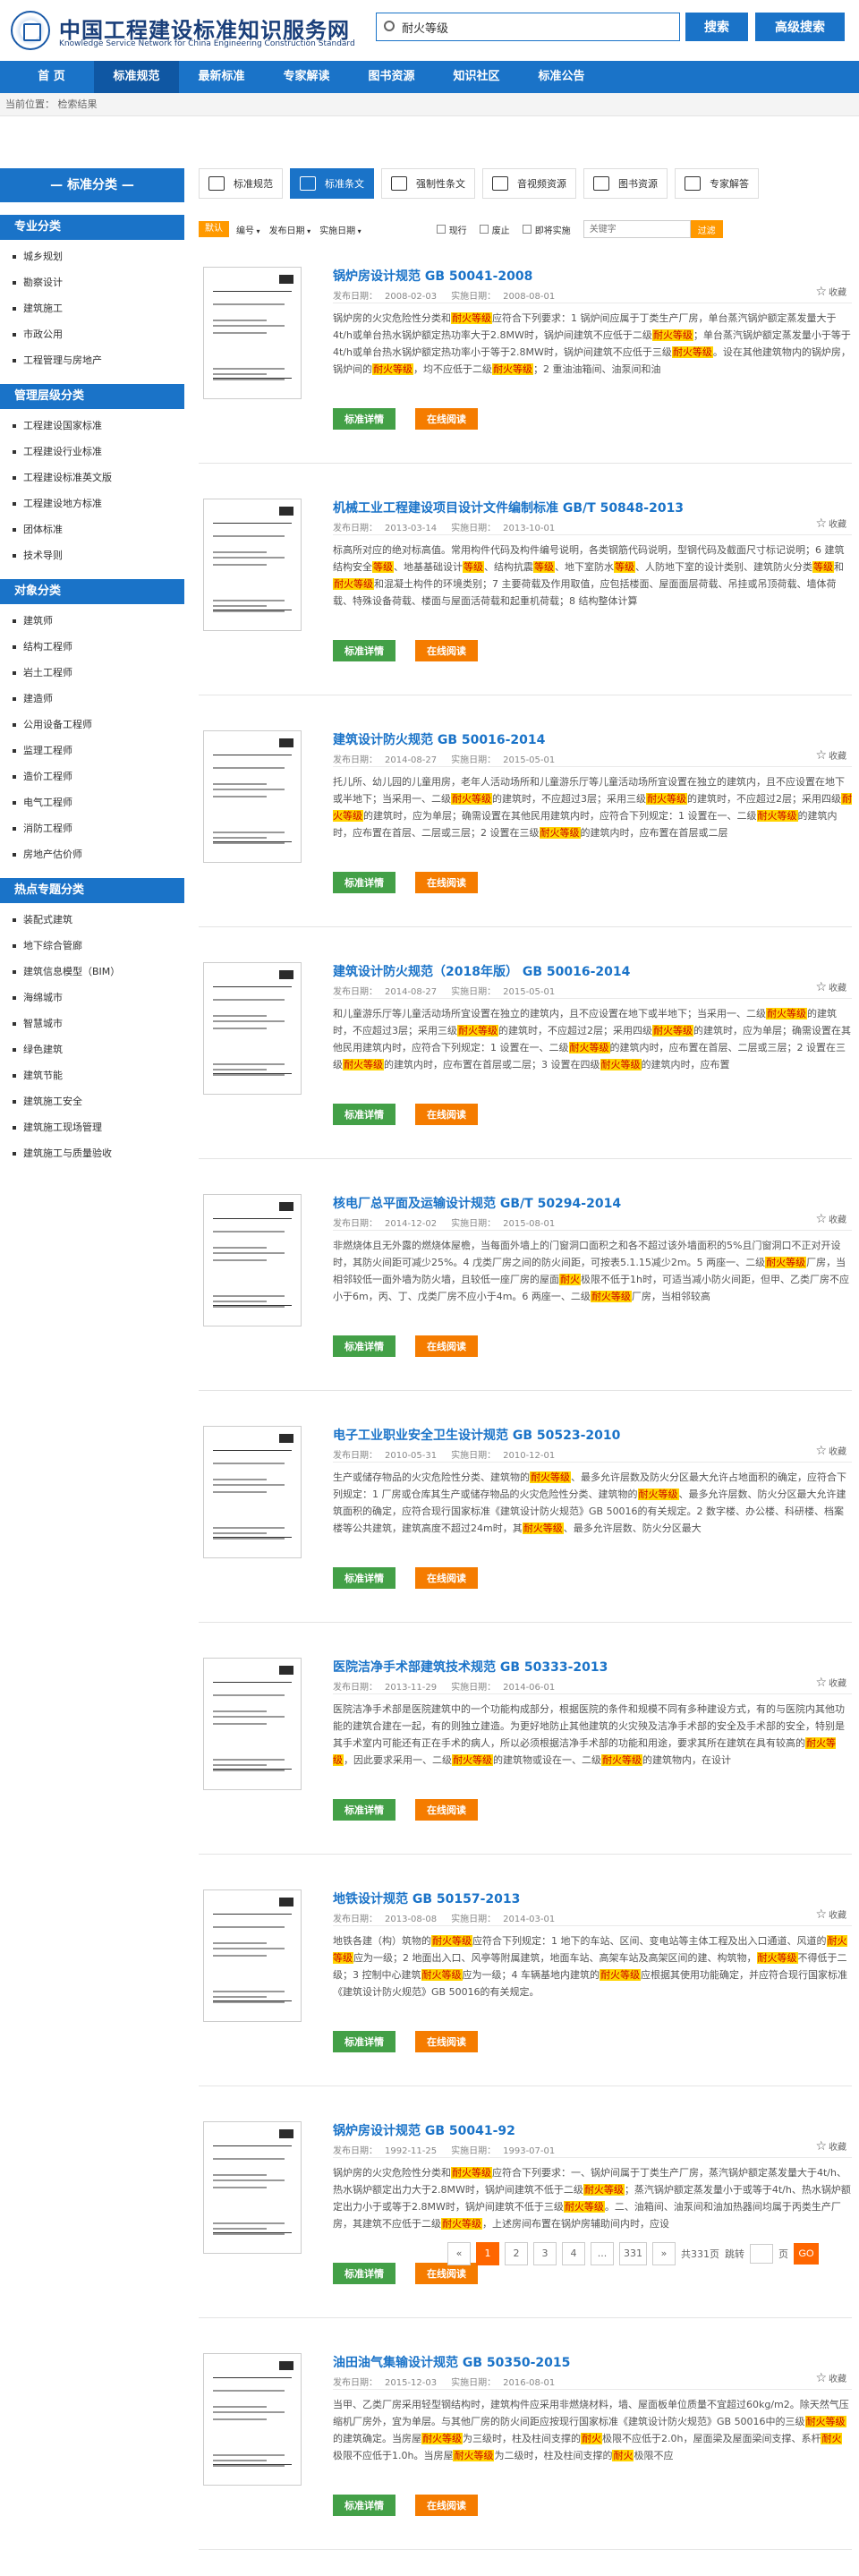 This screenshot has height=2576, width=859. What do you see at coordinates (92, 854) in the screenshot?
I see `sidebar-item: 房地产估价师` at bounding box center [92, 854].